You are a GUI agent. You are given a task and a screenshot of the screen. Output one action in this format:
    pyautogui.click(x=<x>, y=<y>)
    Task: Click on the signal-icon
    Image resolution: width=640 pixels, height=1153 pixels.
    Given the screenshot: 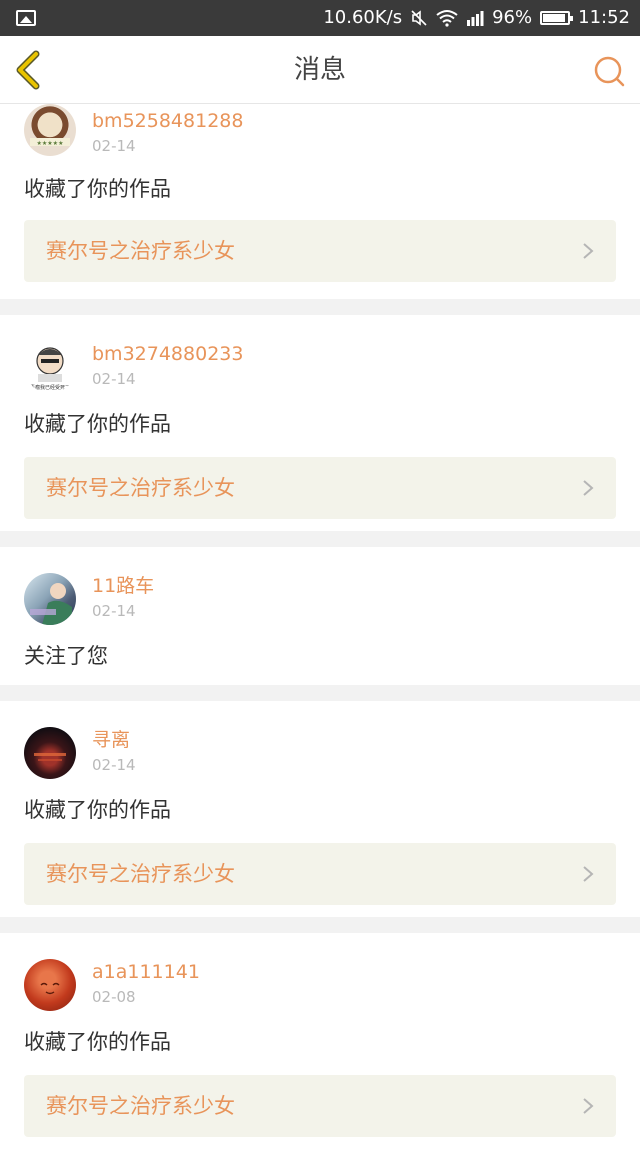 What is the action you would take?
    pyautogui.click(x=475, y=18)
    